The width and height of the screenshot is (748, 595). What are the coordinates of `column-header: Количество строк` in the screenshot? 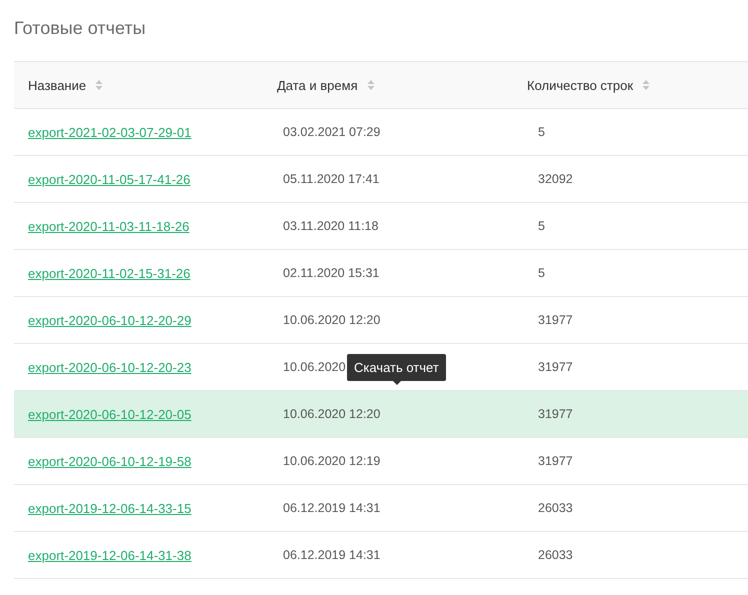 It's located at (580, 85).